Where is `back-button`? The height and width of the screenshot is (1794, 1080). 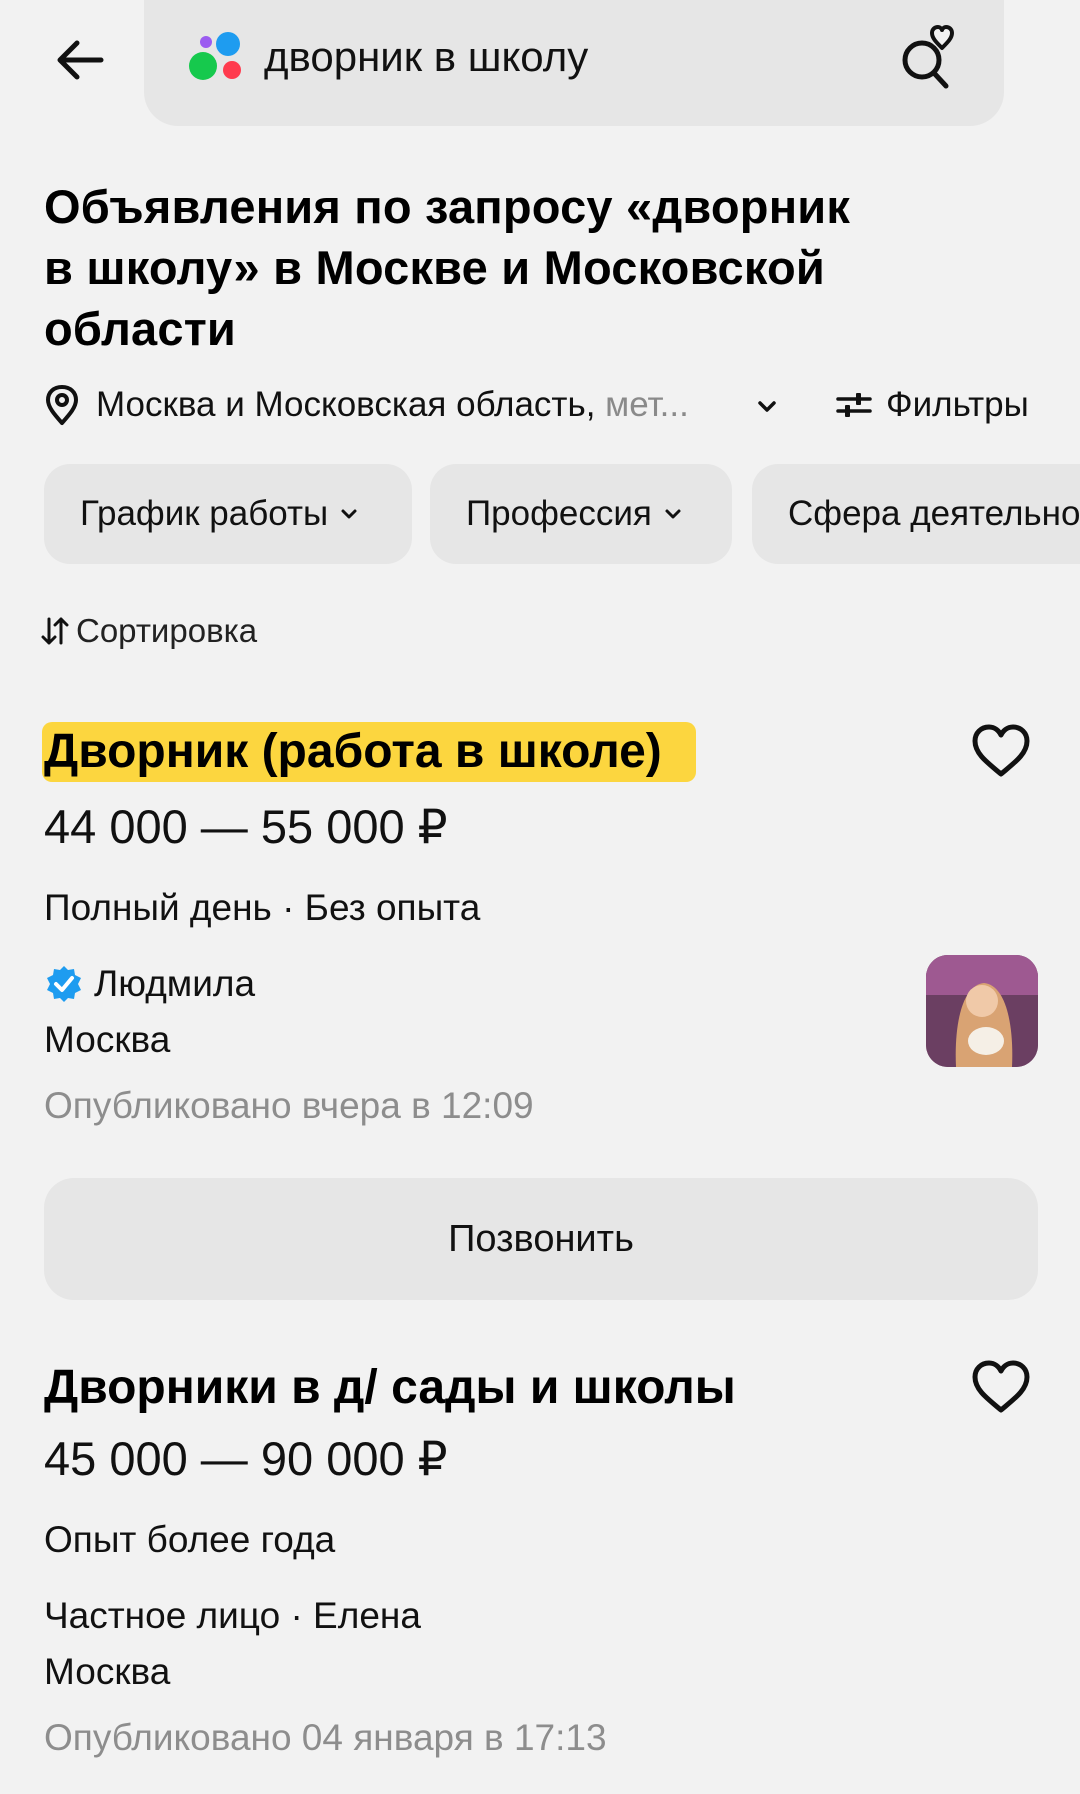 back-button is located at coordinates (80, 60).